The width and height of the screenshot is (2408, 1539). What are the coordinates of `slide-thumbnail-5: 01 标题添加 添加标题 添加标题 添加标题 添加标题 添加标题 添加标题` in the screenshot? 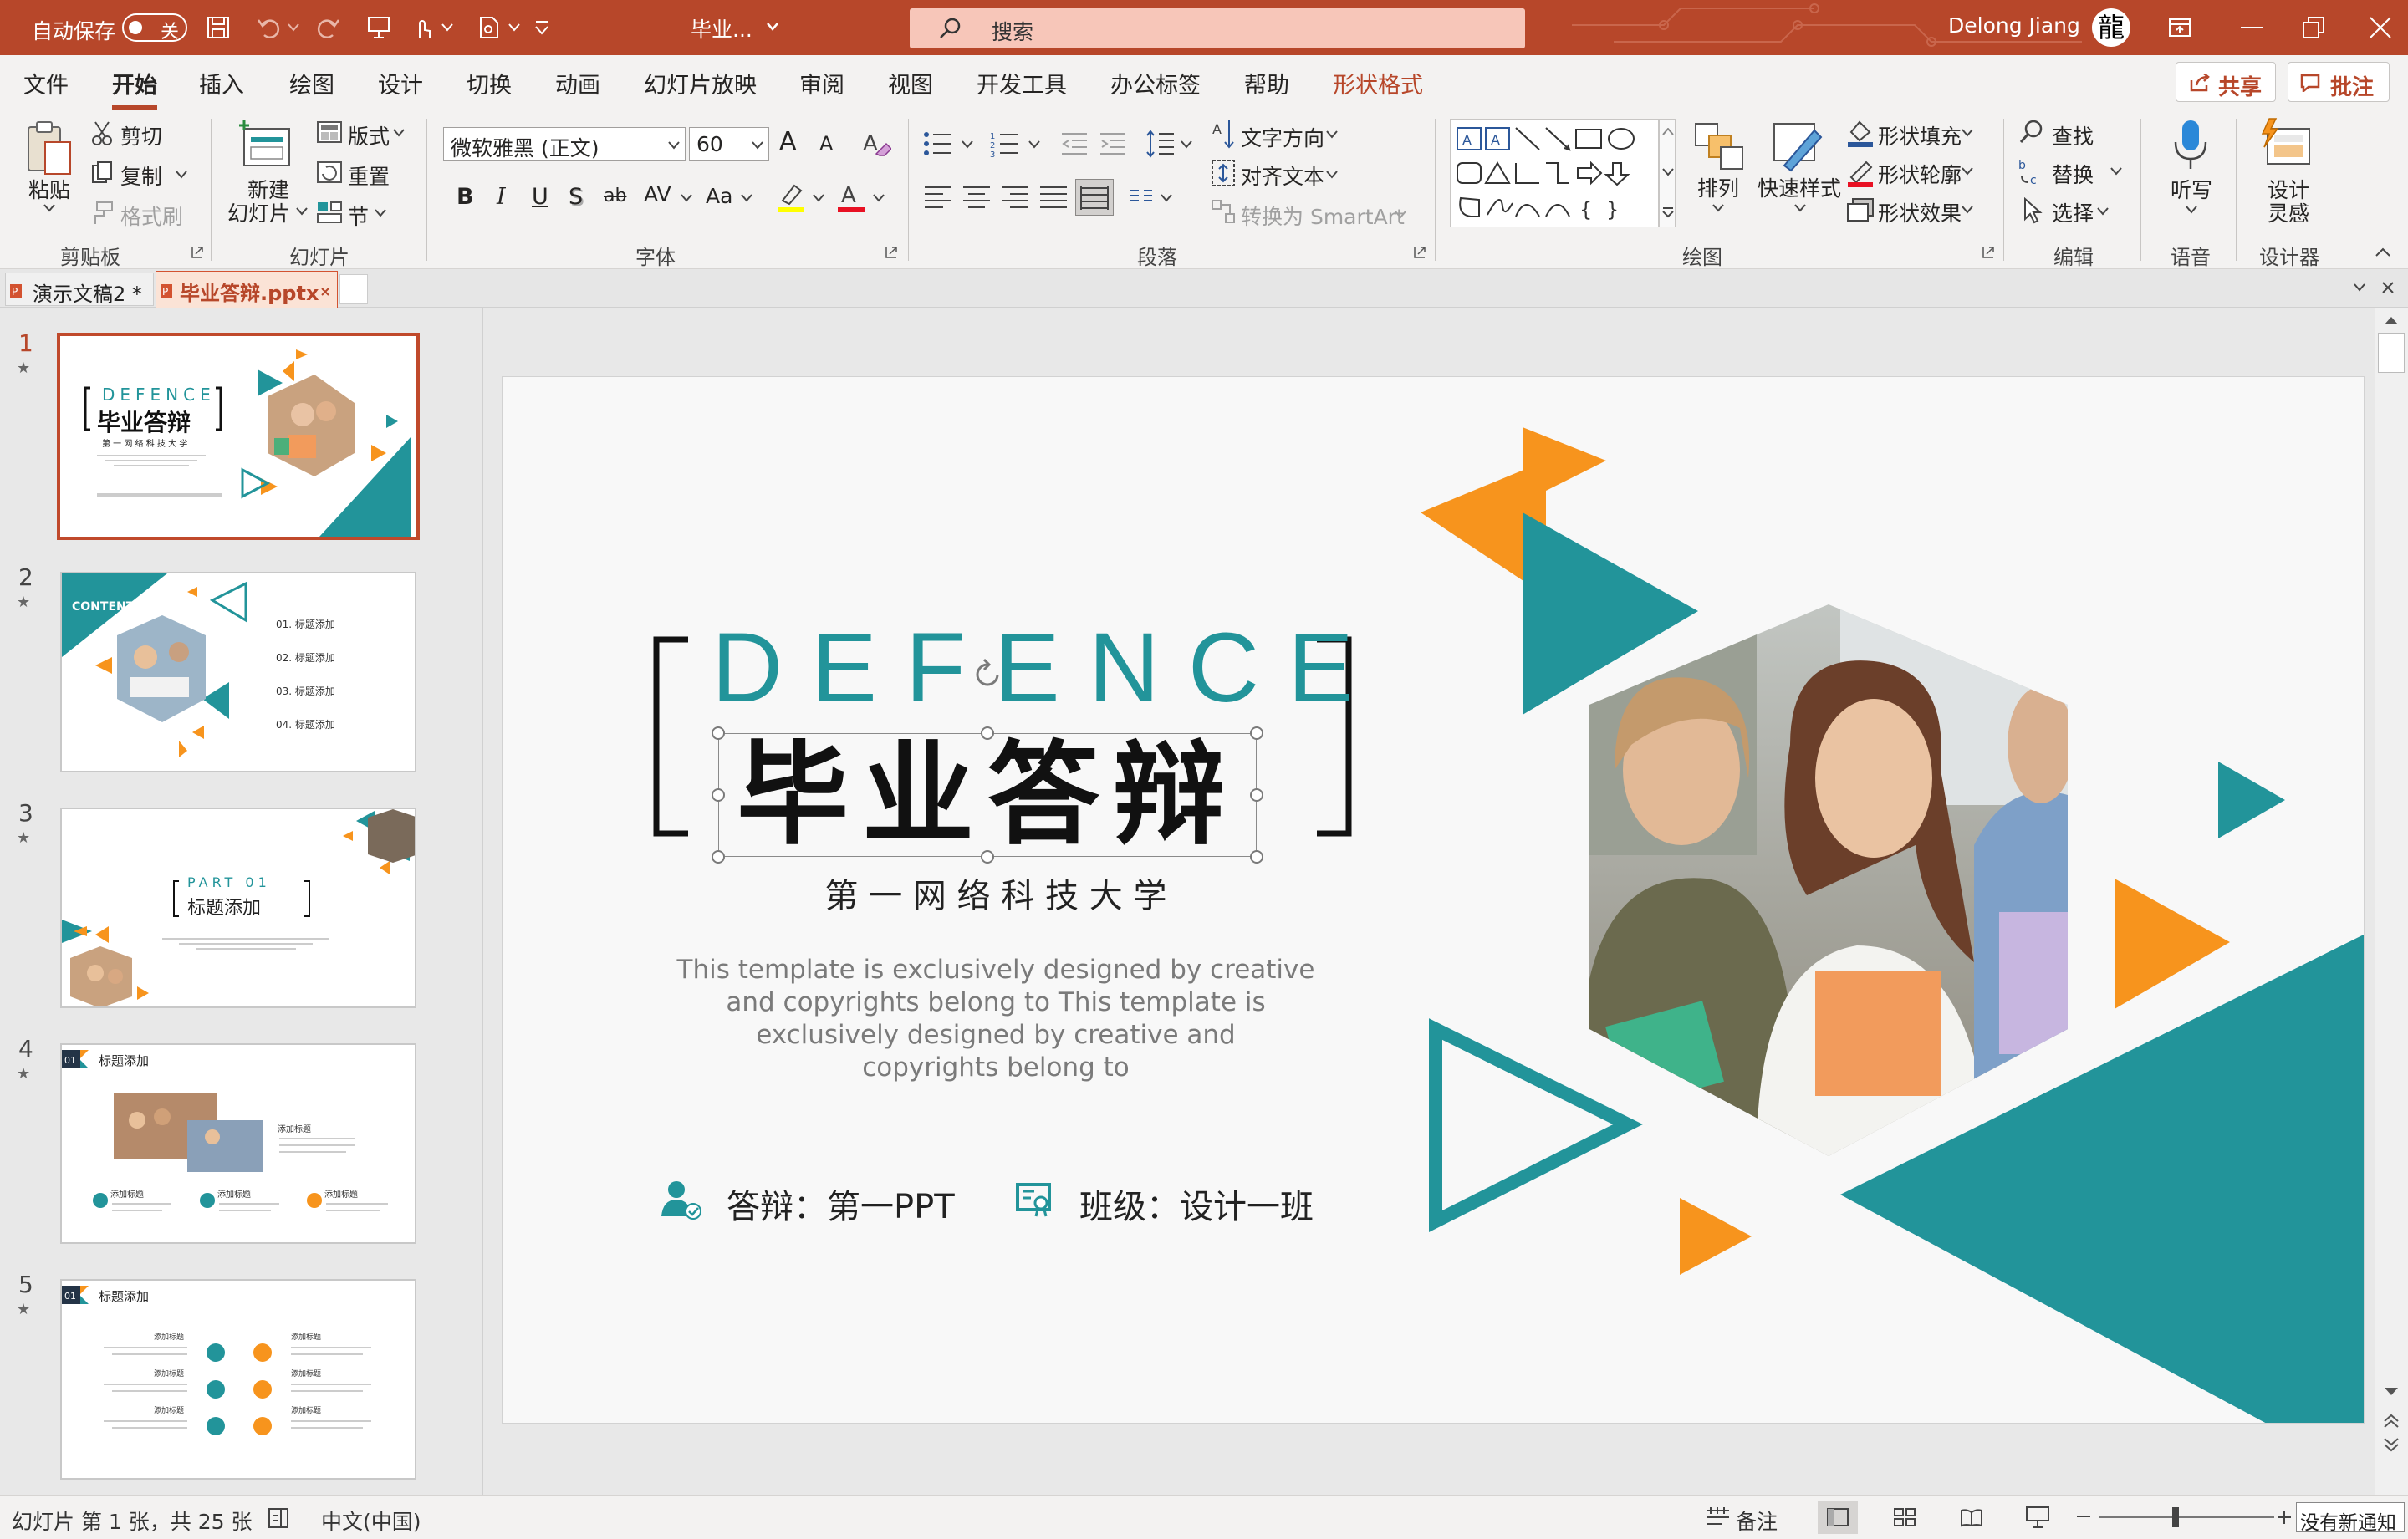 It's located at (238, 1379).